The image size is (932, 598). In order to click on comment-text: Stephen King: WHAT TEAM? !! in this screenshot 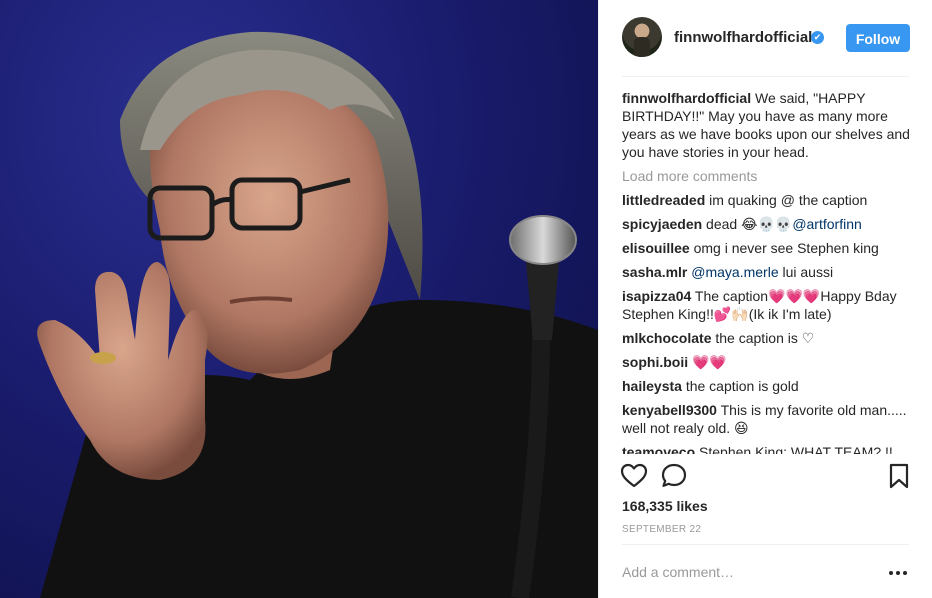, I will do `click(796, 449)`.